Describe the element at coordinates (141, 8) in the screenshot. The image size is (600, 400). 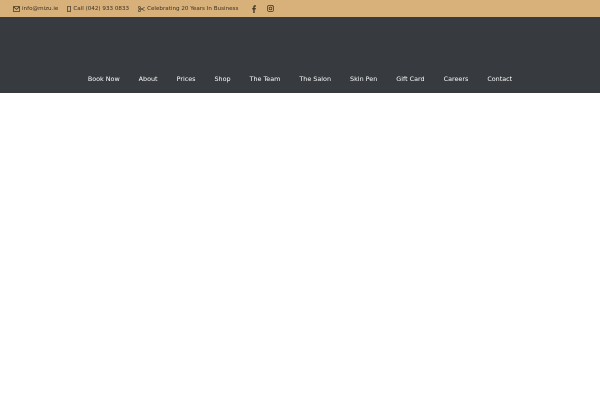
I see `scissors-icon` at that location.